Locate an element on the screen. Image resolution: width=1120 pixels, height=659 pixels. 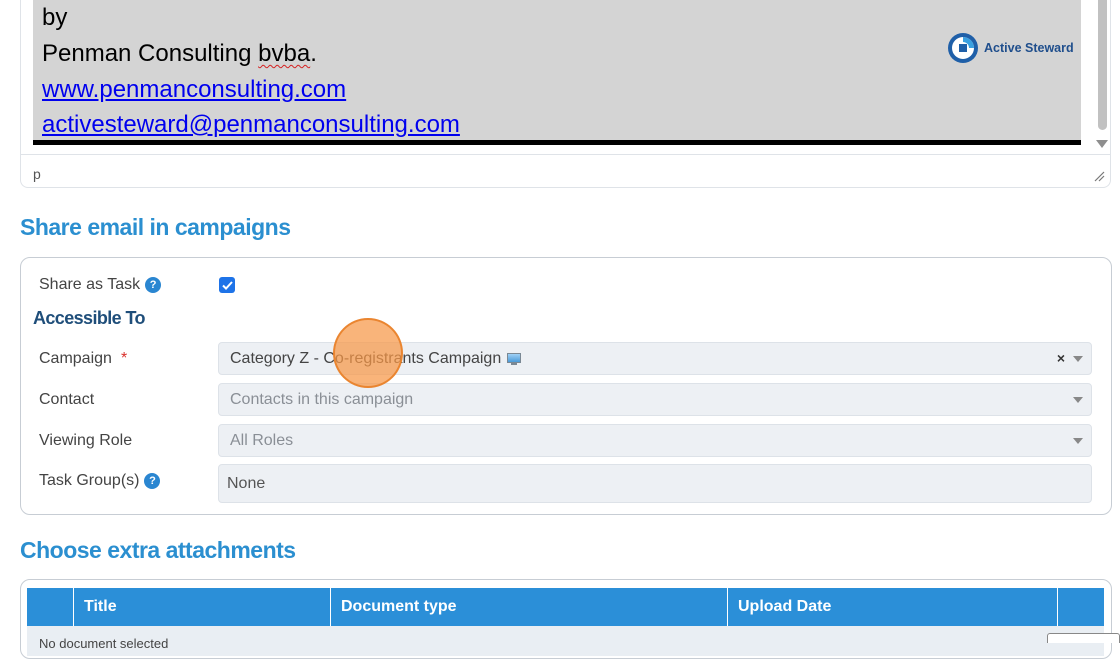
title-column-header: Title is located at coordinates (201, 607).